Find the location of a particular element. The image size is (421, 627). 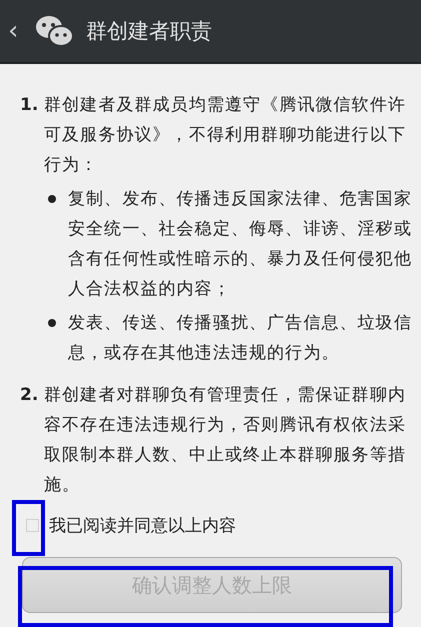

back-button: ‹ is located at coordinates (18, 31).